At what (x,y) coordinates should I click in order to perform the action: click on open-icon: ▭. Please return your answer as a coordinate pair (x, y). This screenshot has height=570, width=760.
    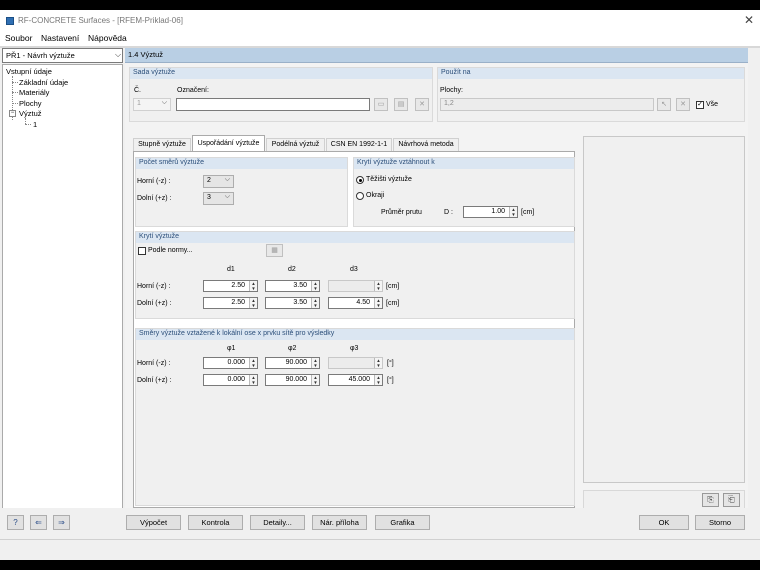
    Looking at the image, I should click on (381, 104).